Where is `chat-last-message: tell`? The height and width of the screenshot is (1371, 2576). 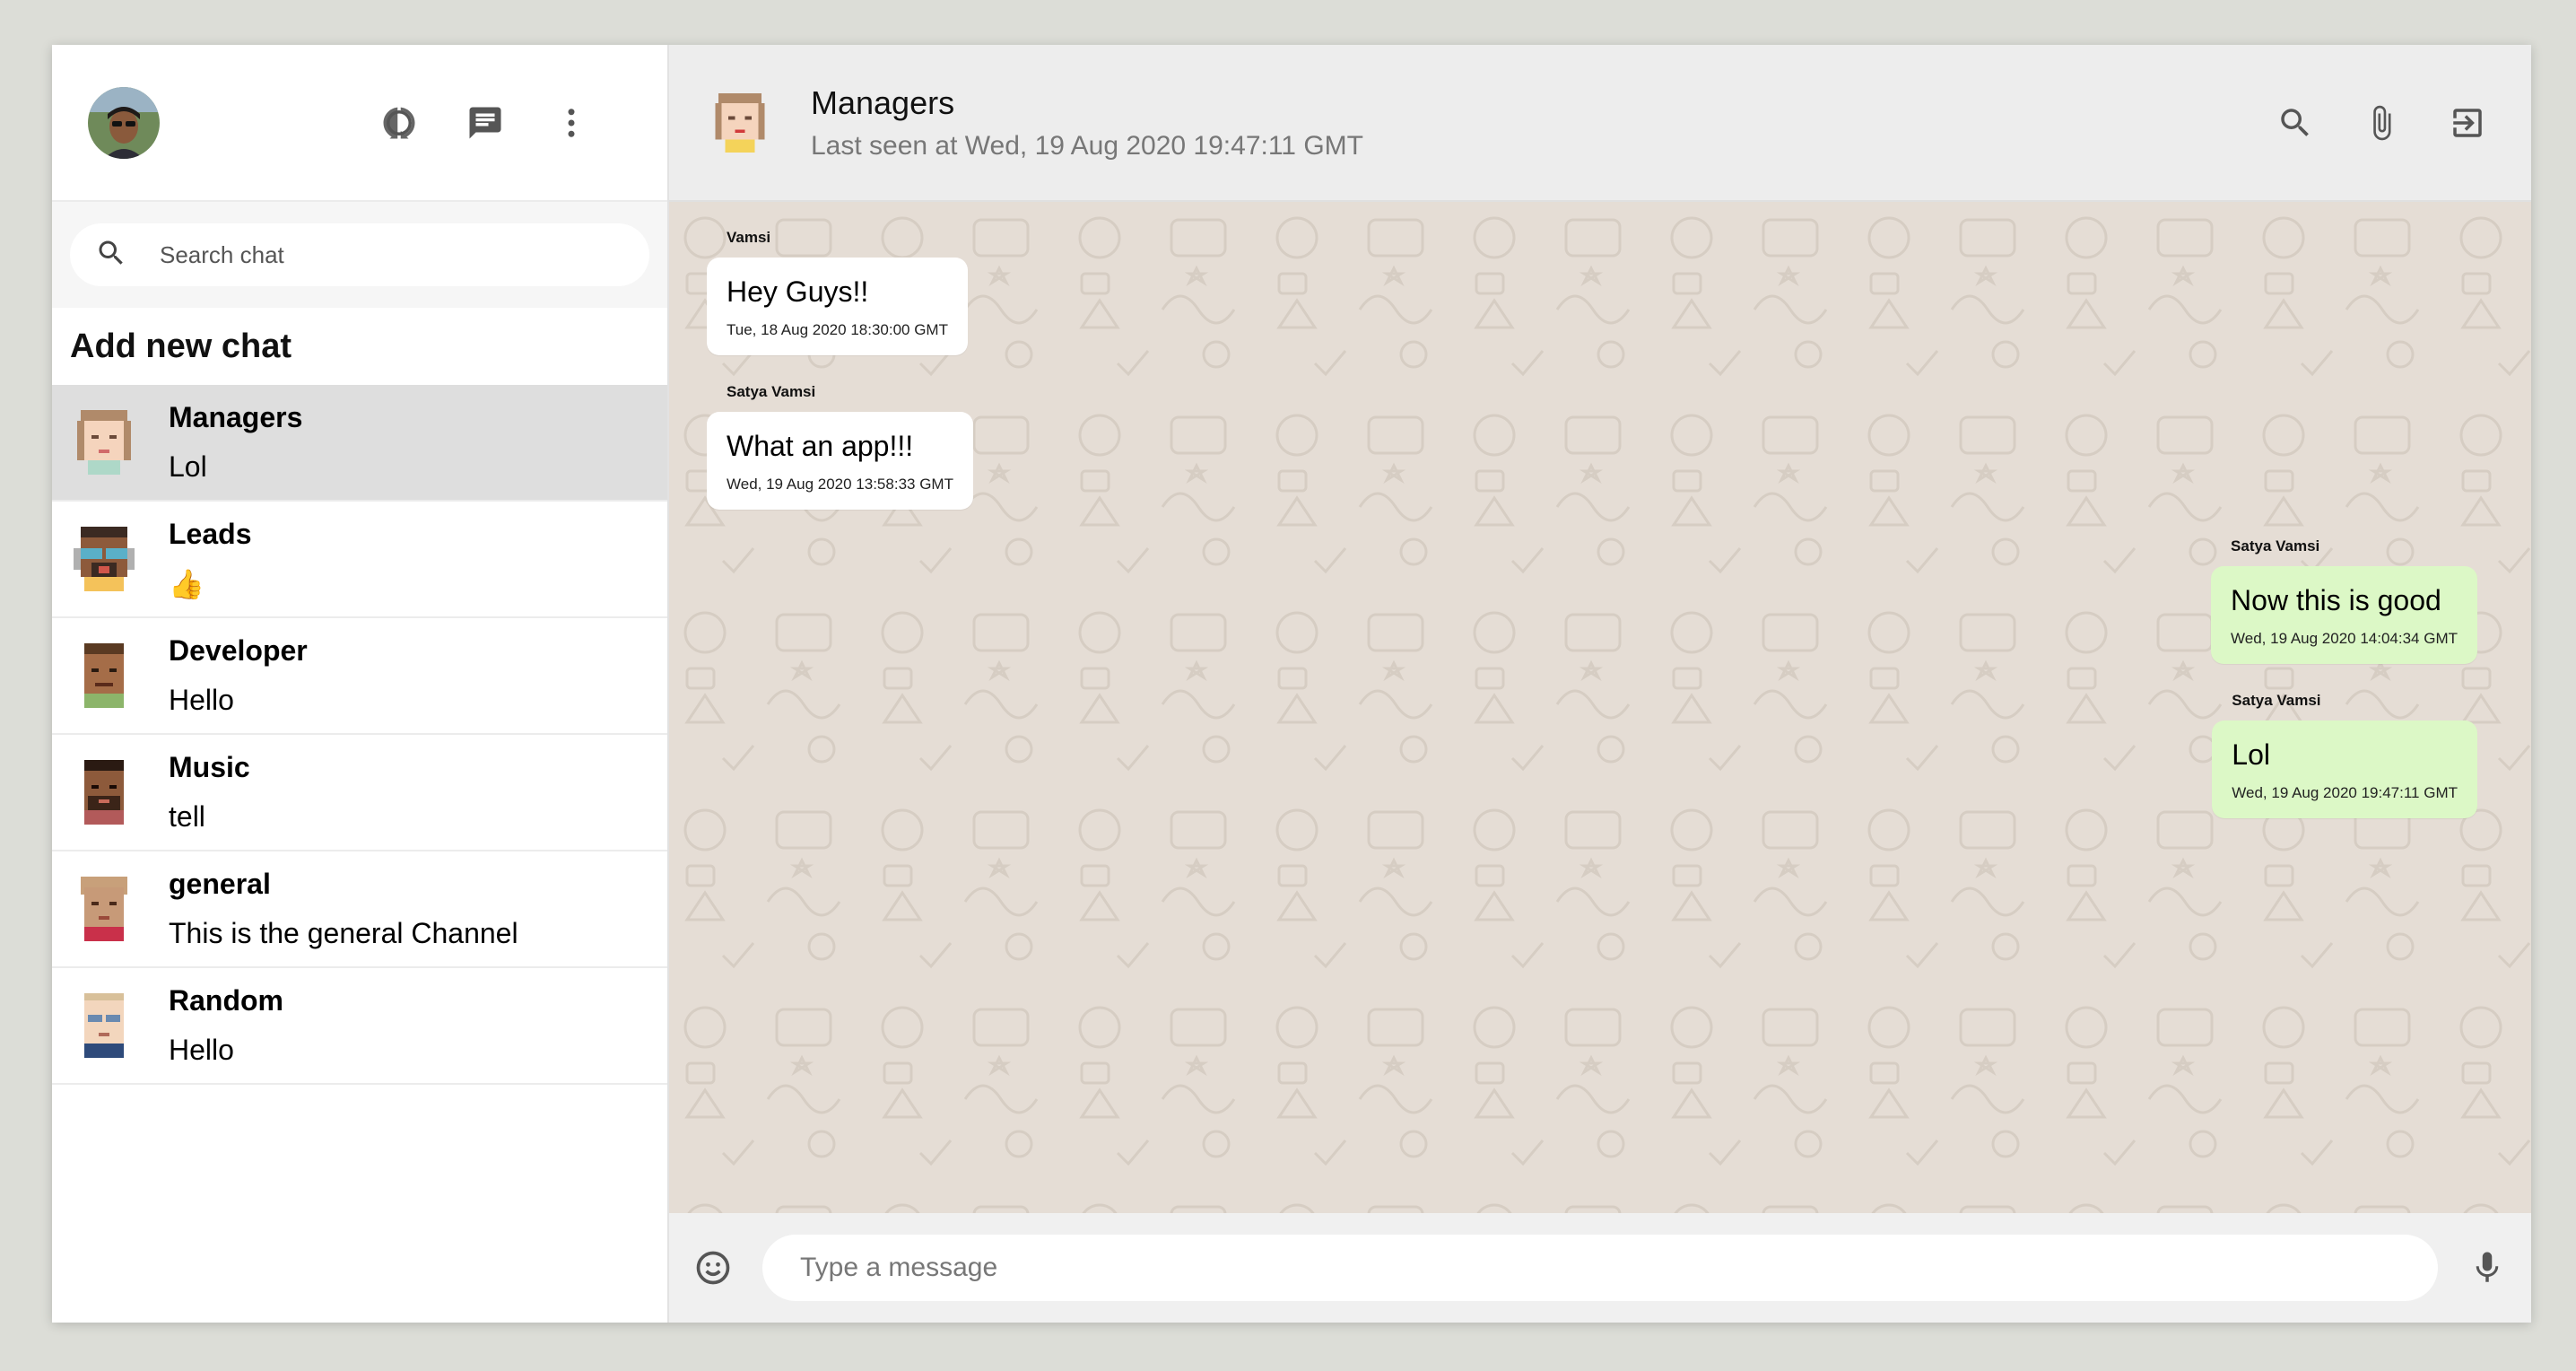
chat-last-message: tell is located at coordinates (187, 816).